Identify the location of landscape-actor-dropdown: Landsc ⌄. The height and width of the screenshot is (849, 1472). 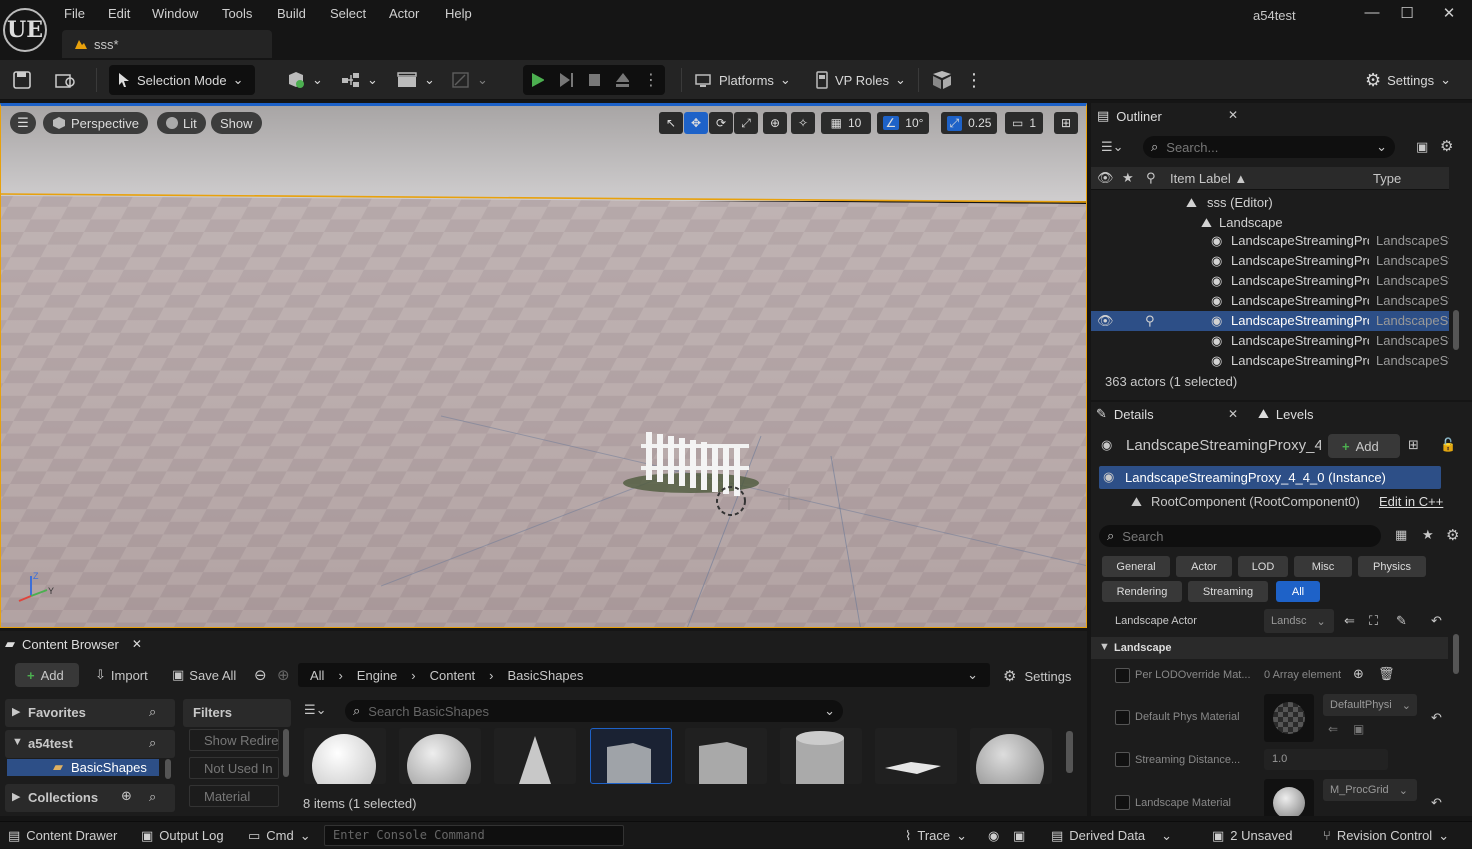
(1299, 621).